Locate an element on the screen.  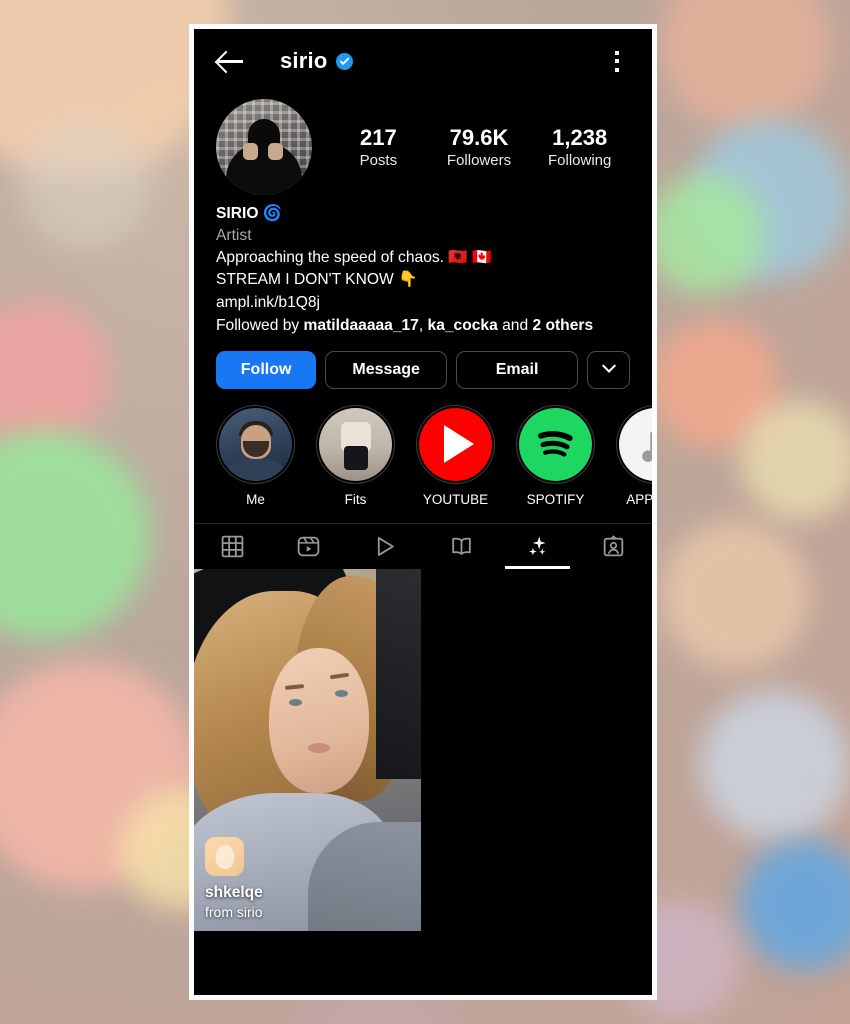
stat-following: 1,238 Following is located at coordinates (579, 147).